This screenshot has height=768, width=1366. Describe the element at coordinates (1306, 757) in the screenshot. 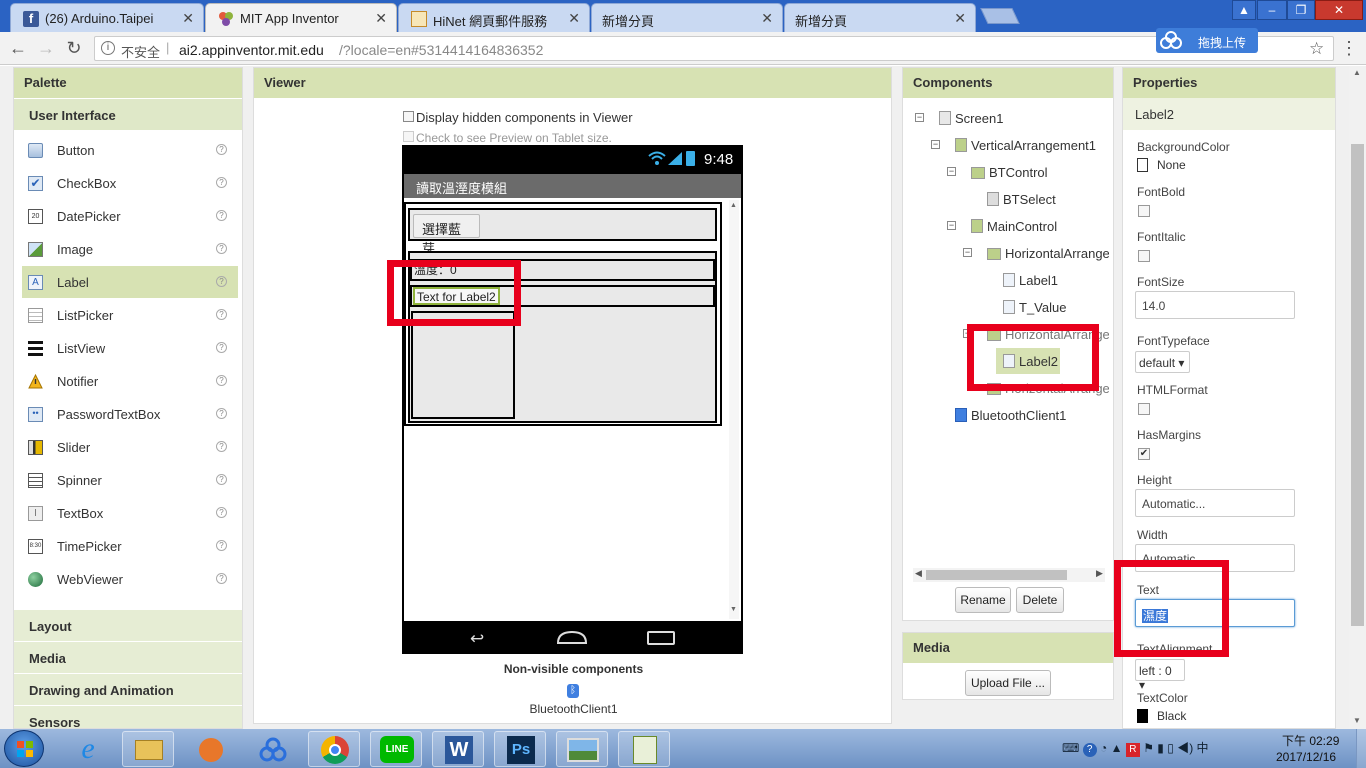

I see `taskbar-date: 2017/12/16` at that location.